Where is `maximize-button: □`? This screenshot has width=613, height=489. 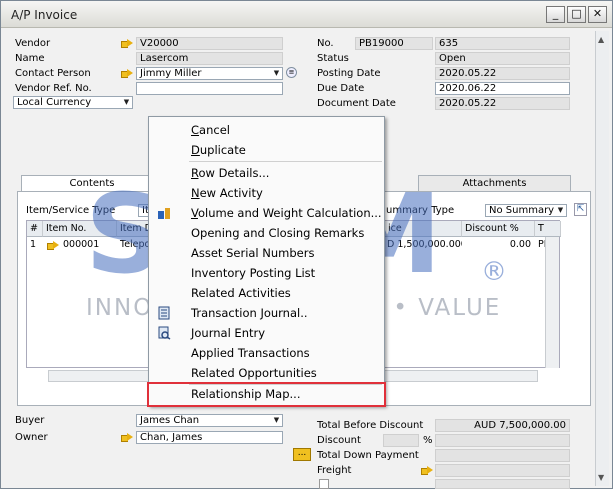
maximize-button: □ is located at coordinates (576, 14).